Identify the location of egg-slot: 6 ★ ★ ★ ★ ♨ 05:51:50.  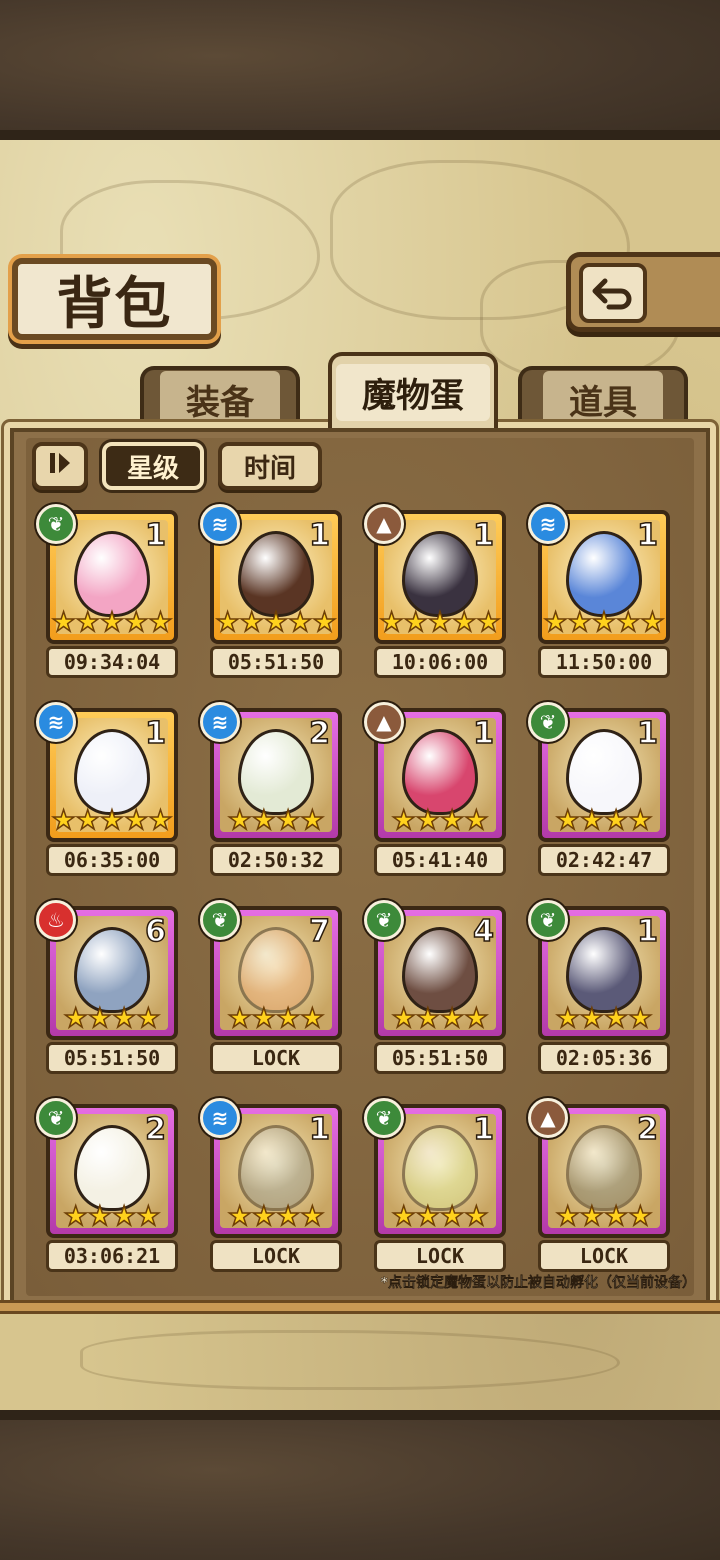
(109, 987).